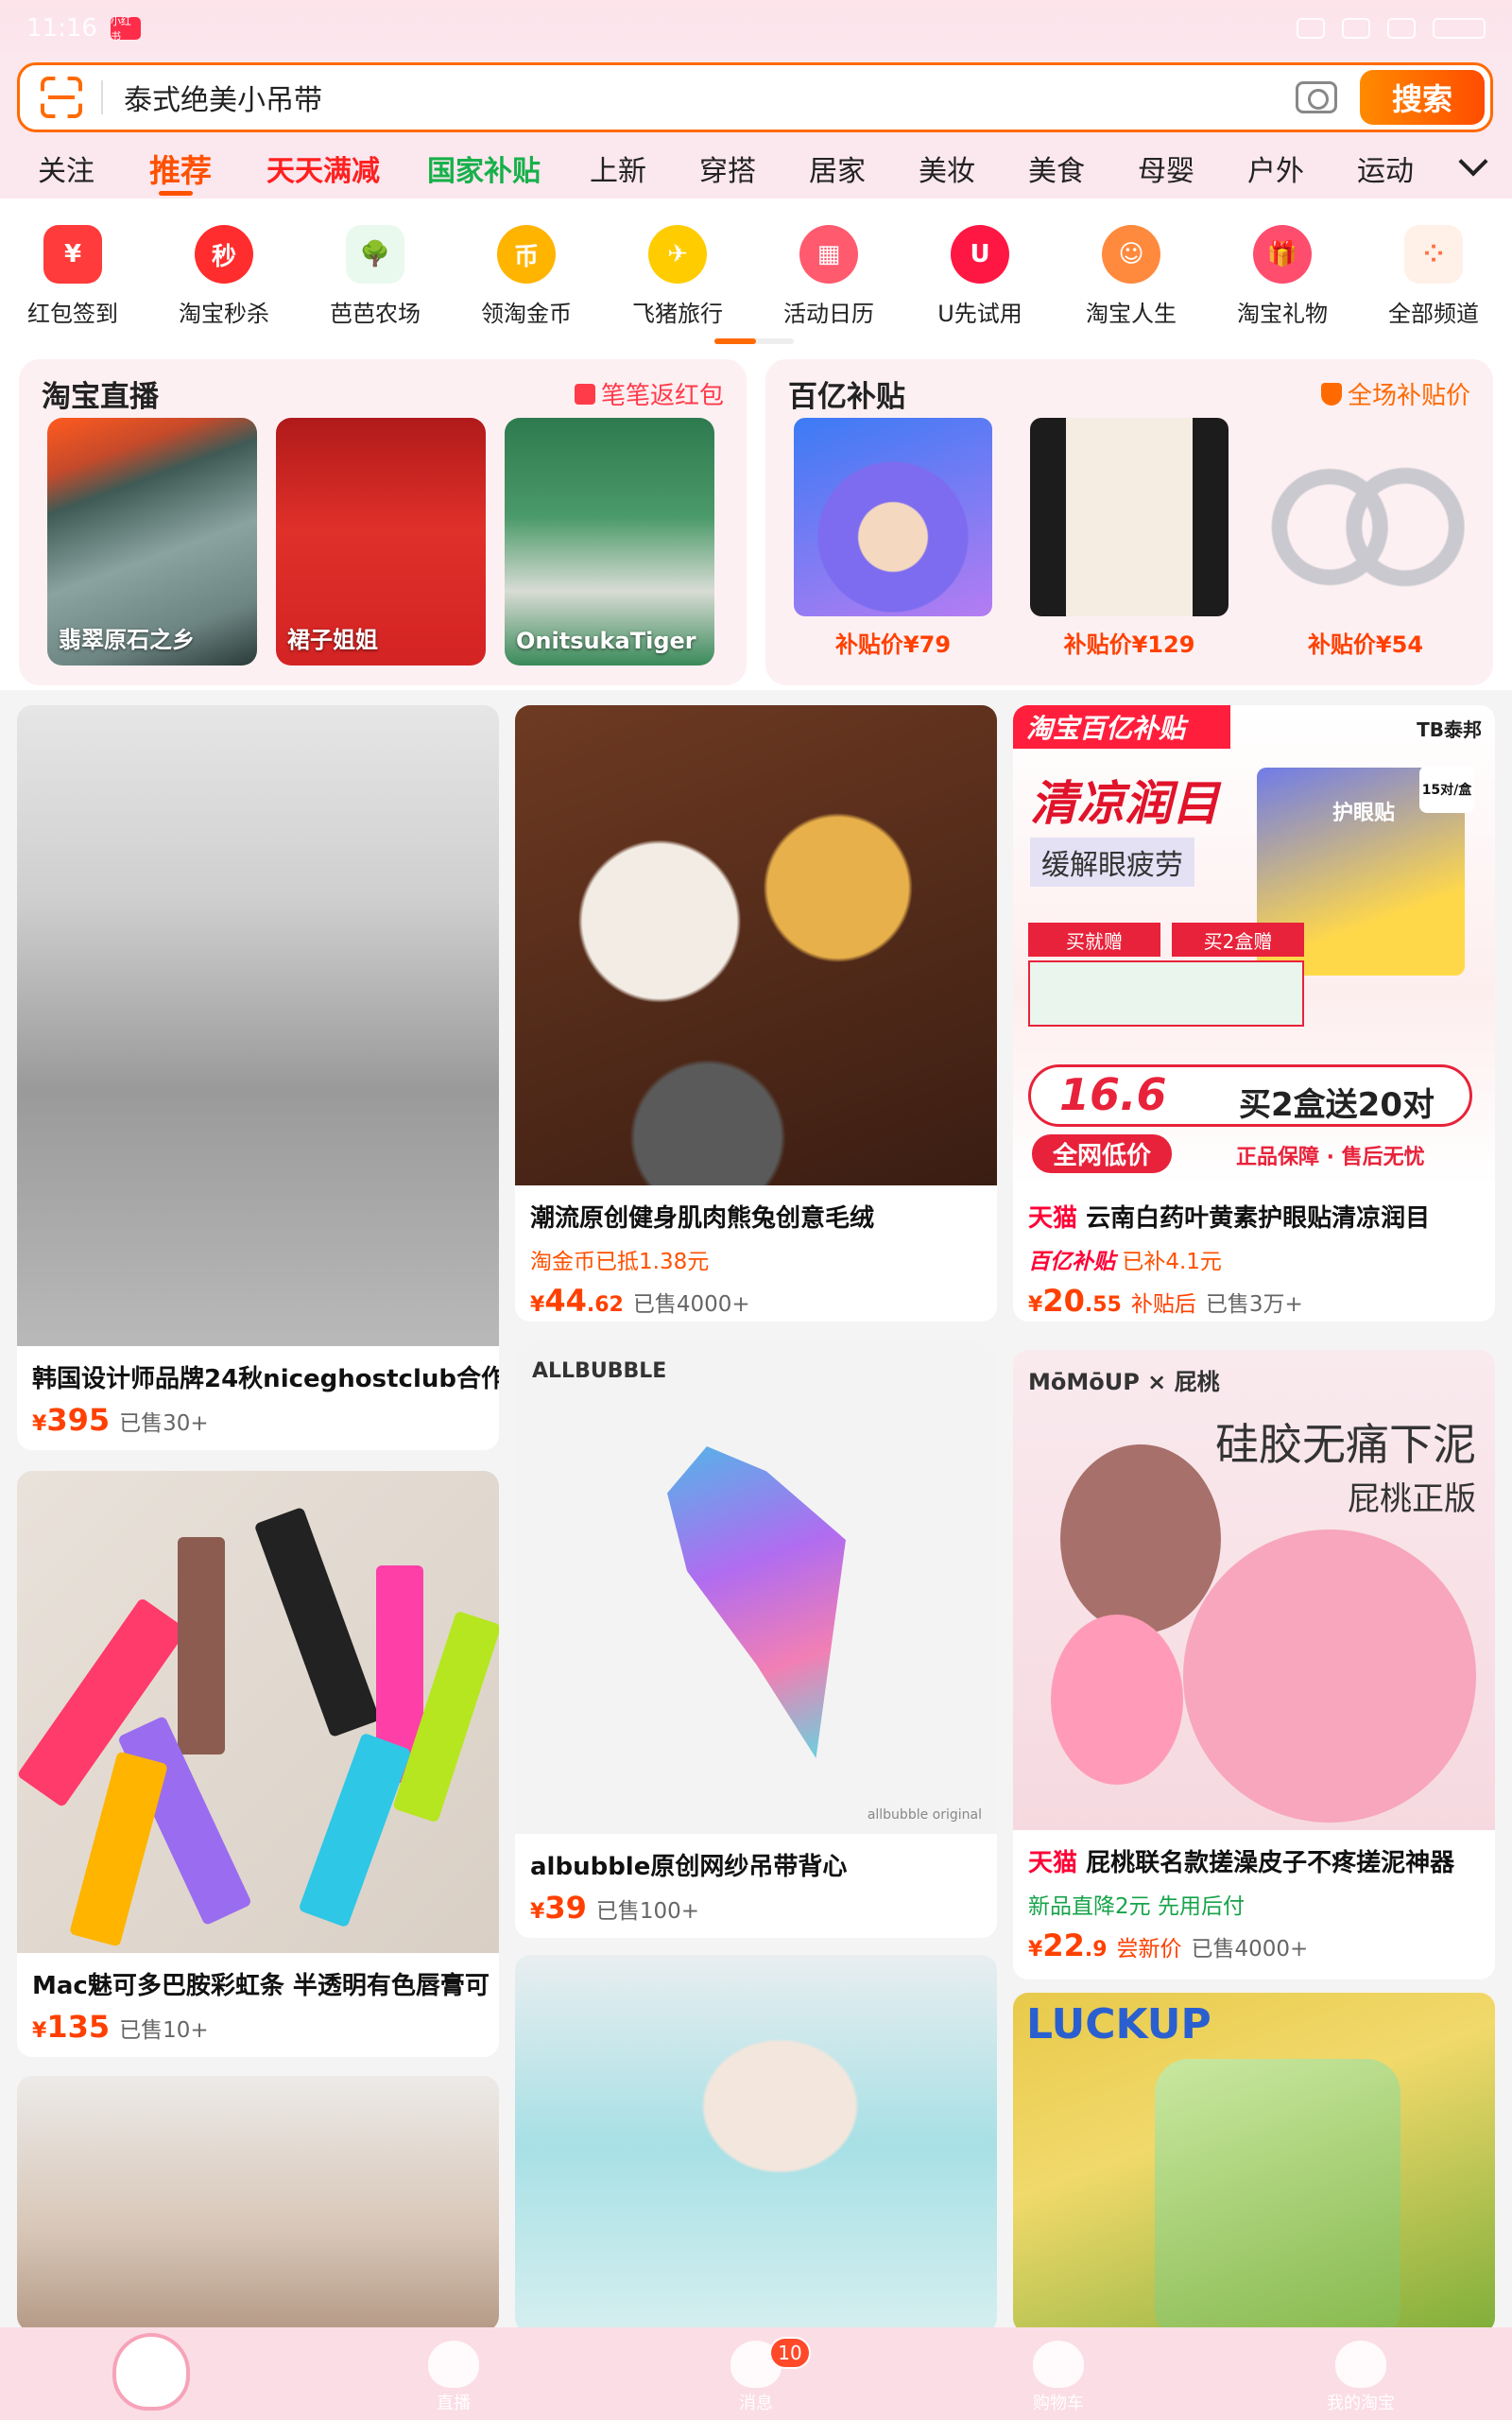 The image size is (1512, 2420). I want to click on channel-farm: 🌳 芭芭农场, so click(375, 277).